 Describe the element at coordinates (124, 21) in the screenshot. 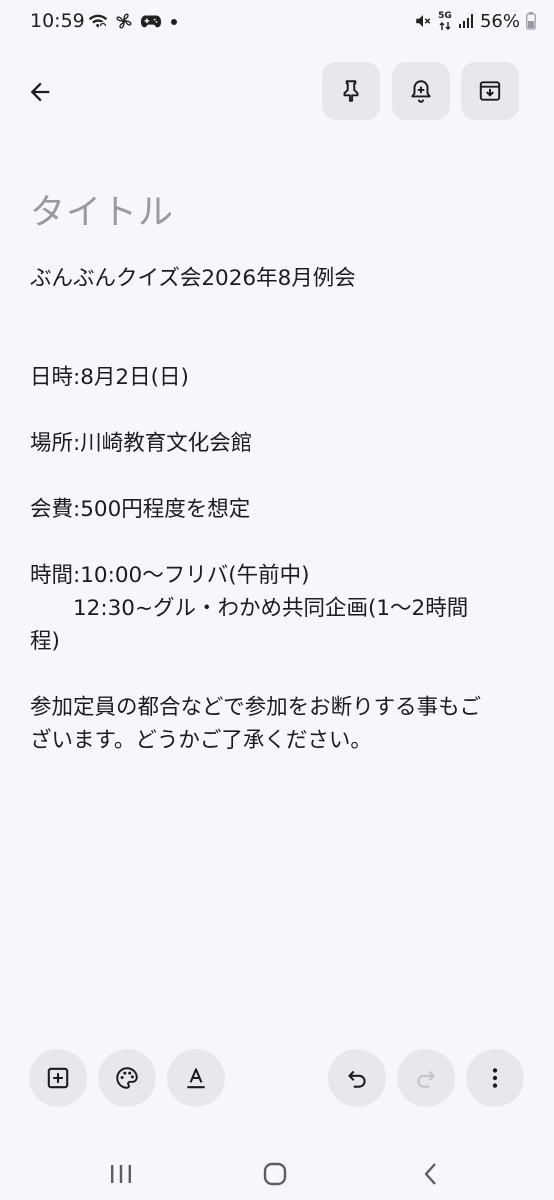

I see `fan-icon` at that location.